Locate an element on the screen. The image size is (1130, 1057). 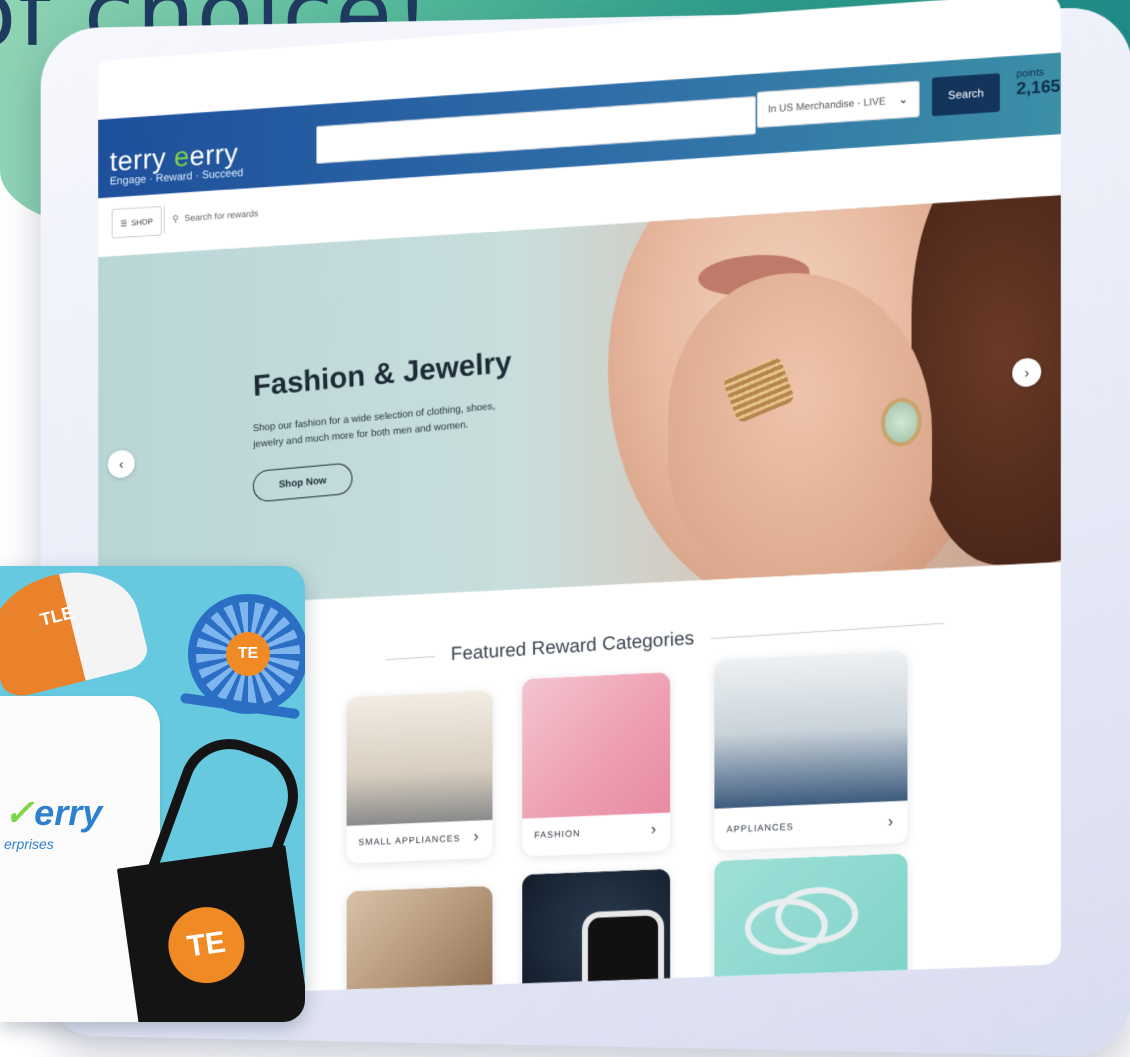
category-card-small-appliances: SMALL APPLIANCES › is located at coordinates (419, 777).